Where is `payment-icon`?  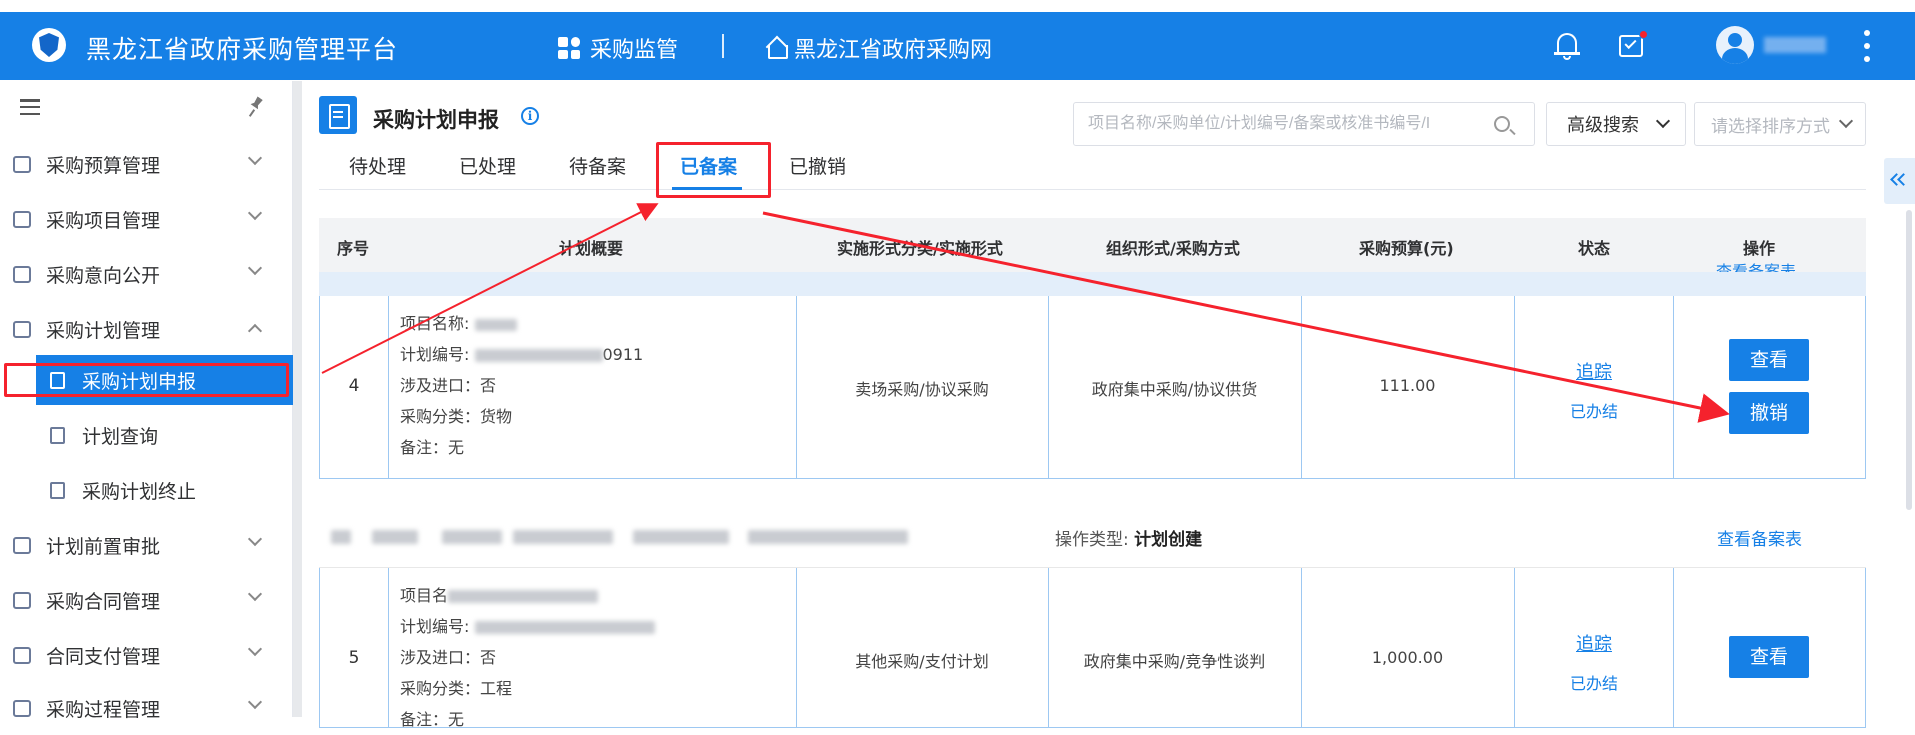
payment-icon is located at coordinates (22, 655).